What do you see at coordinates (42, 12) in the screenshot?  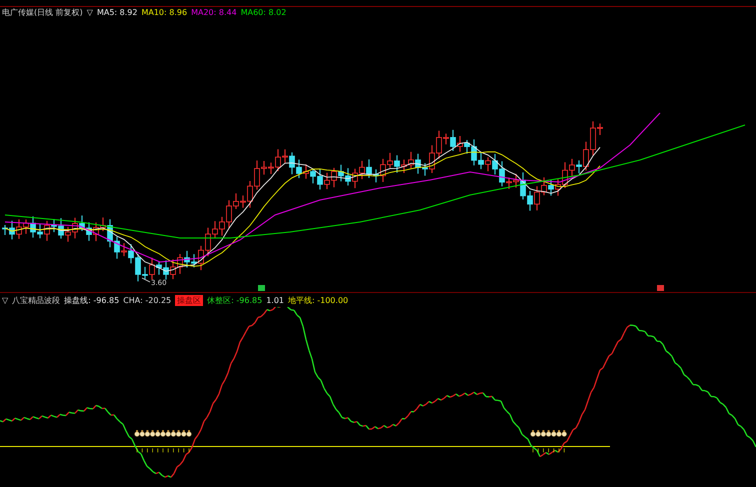 I see `stock-title: 电广传媒(日线 前复权)` at bounding box center [42, 12].